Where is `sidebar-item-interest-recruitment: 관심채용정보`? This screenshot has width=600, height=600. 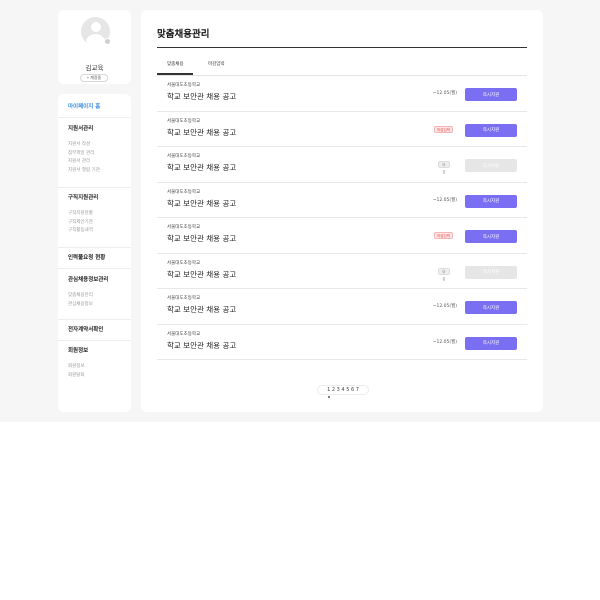
sidebar-item-interest-recruitment: 관심채용정보 is located at coordinates (98, 305).